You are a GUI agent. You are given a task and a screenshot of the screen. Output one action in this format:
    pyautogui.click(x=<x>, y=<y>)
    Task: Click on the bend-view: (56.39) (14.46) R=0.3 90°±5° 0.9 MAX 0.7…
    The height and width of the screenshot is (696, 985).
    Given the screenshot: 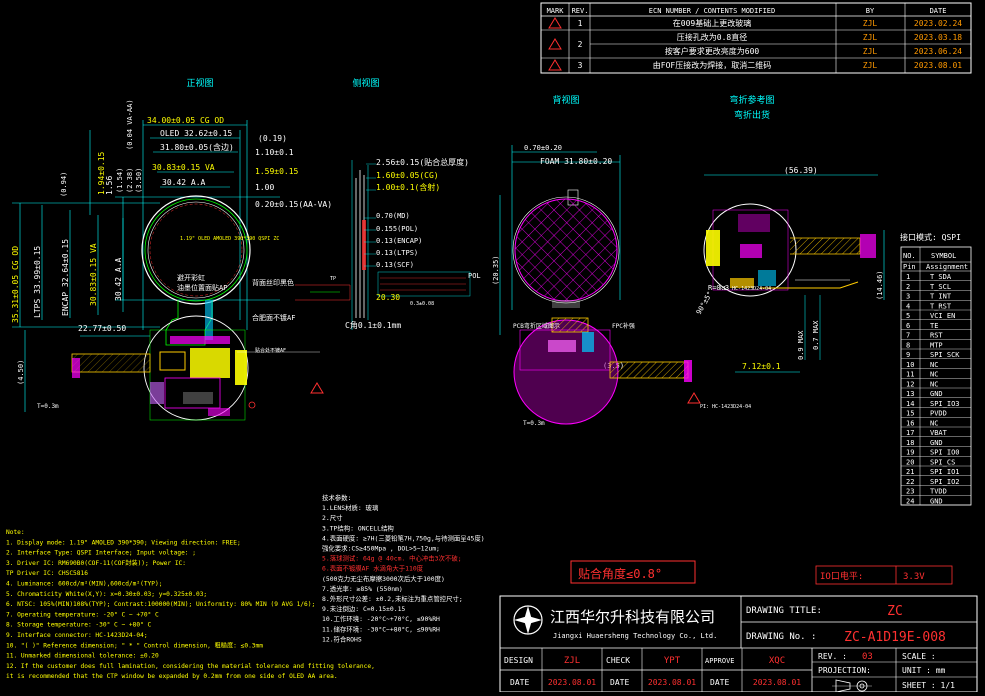 What is the action you would take?
    pyautogui.click(x=790, y=269)
    